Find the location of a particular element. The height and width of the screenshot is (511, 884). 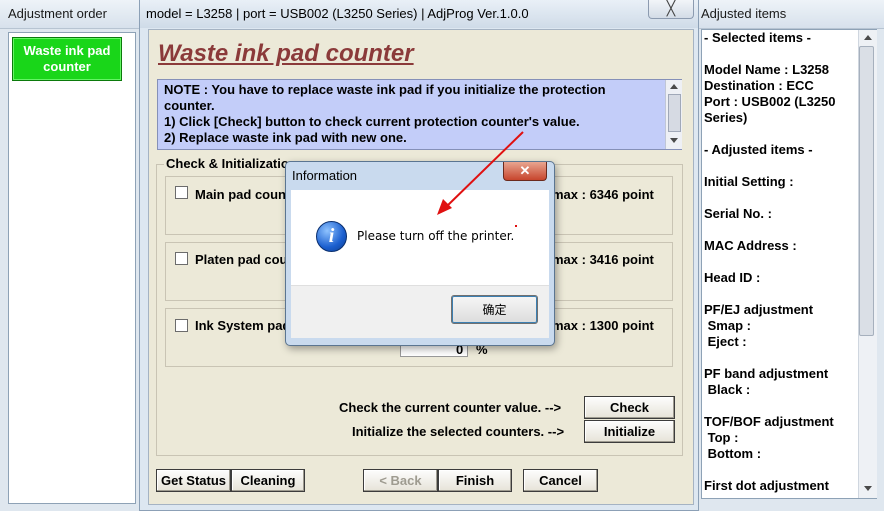

adjusted-item-line: Serial No. : is located at coordinates (738, 213).